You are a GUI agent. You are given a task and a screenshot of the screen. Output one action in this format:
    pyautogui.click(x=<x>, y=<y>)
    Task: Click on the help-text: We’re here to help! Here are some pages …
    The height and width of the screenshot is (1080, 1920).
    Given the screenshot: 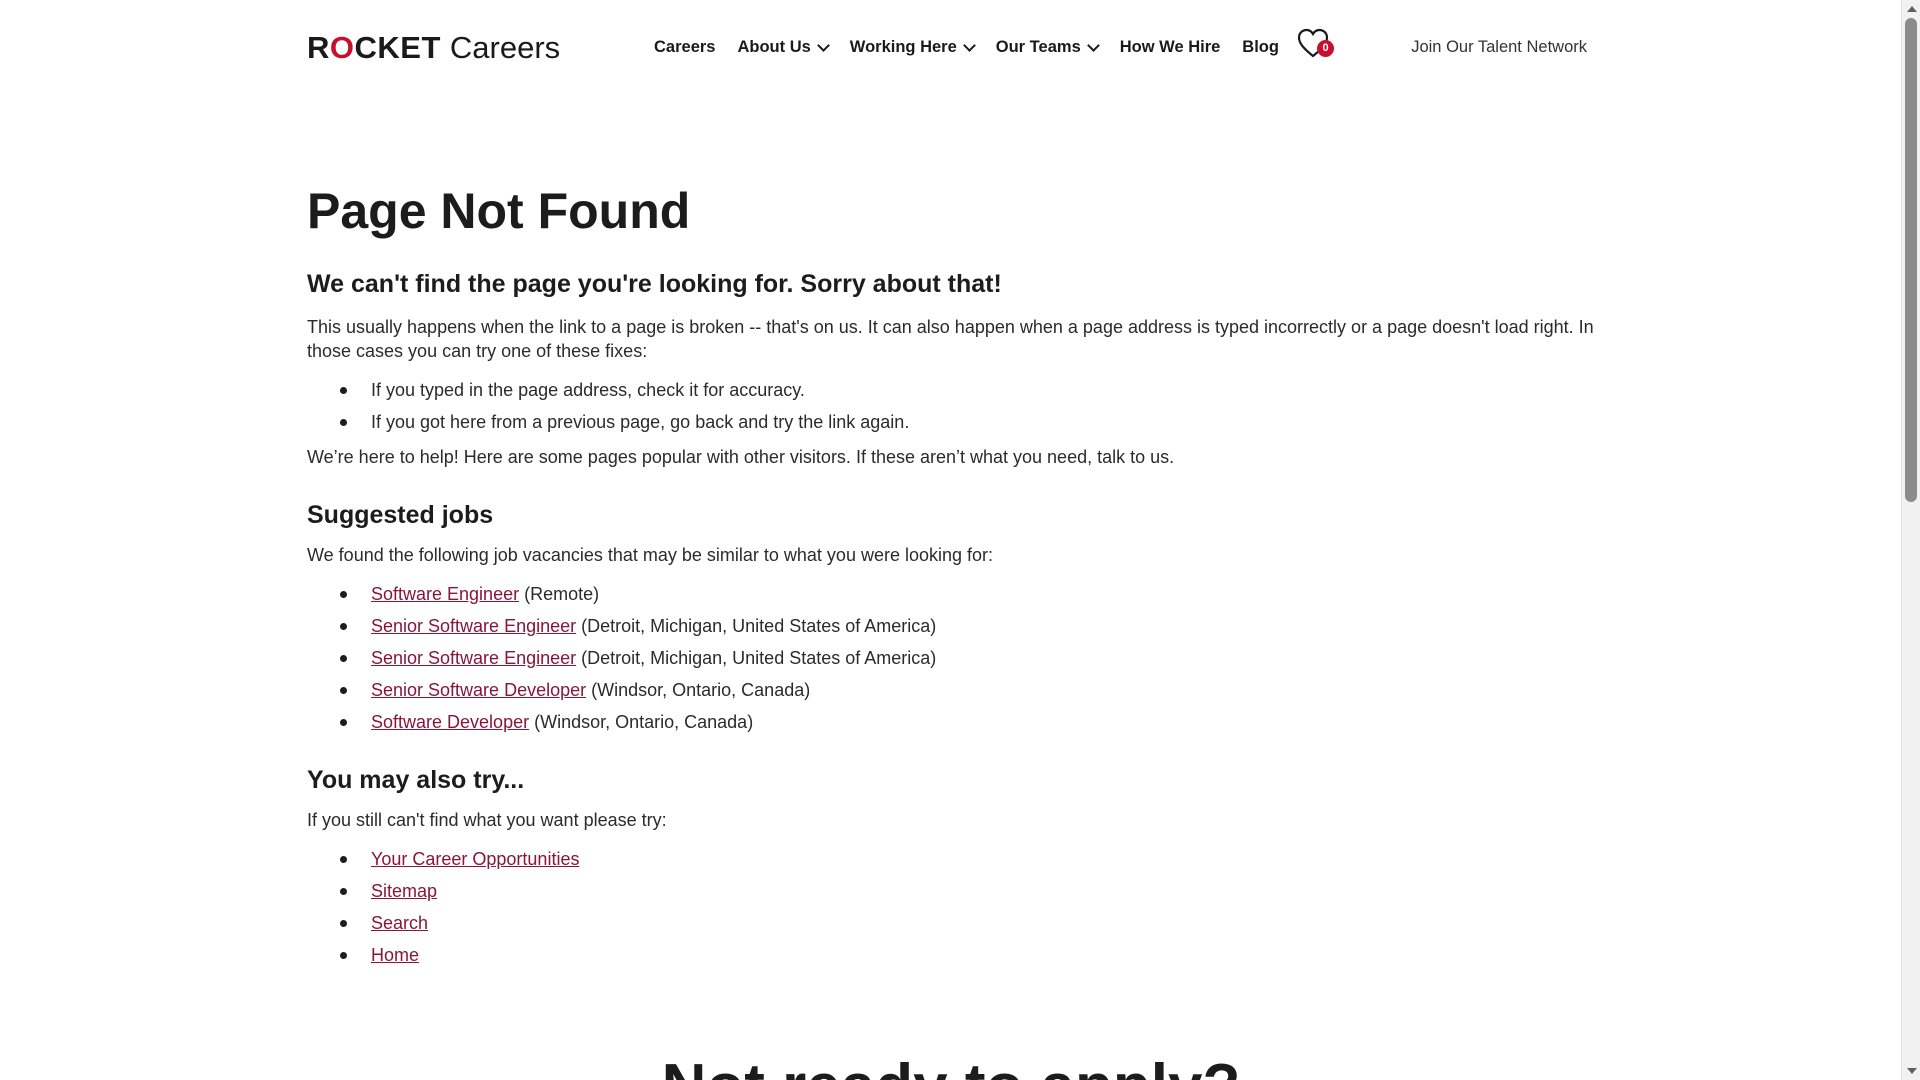 What is the action you would take?
    pyautogui.click(x=741, y=457)
    